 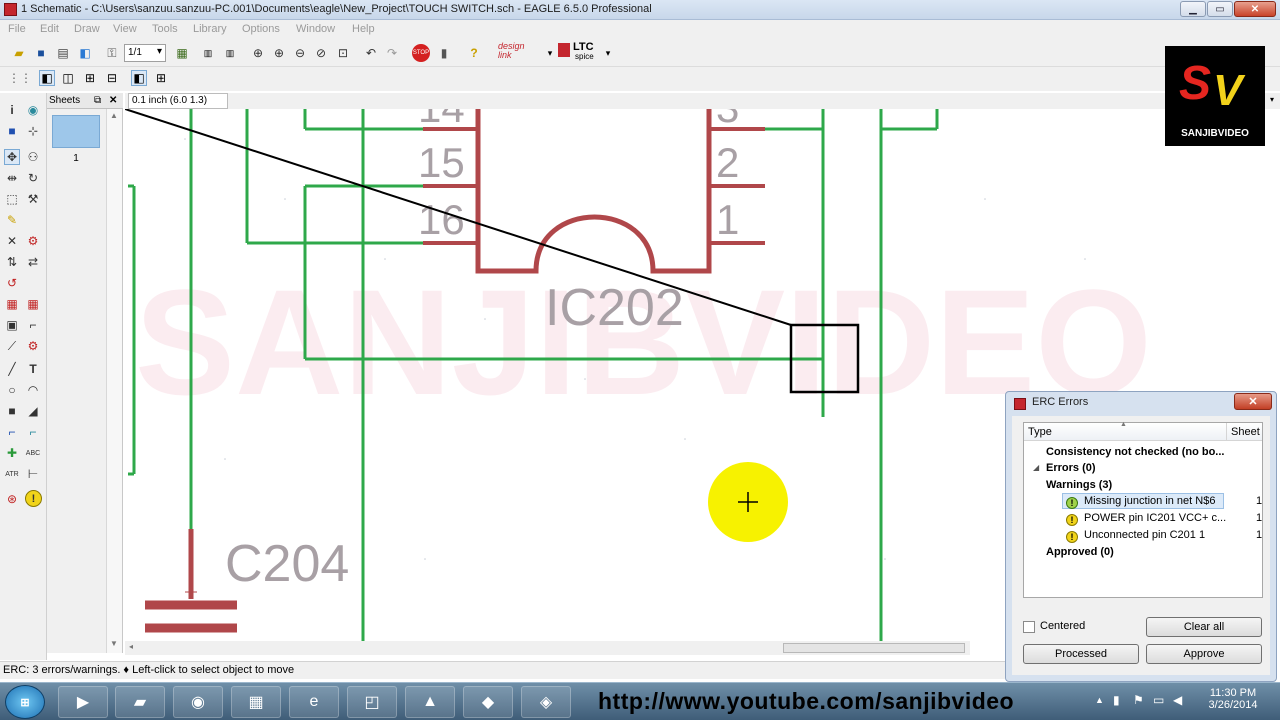 What do you see at coordinates (1138, 700) in the screenshot?
I see `flag-icon: ⚑` at bounding box center [1138, 700].